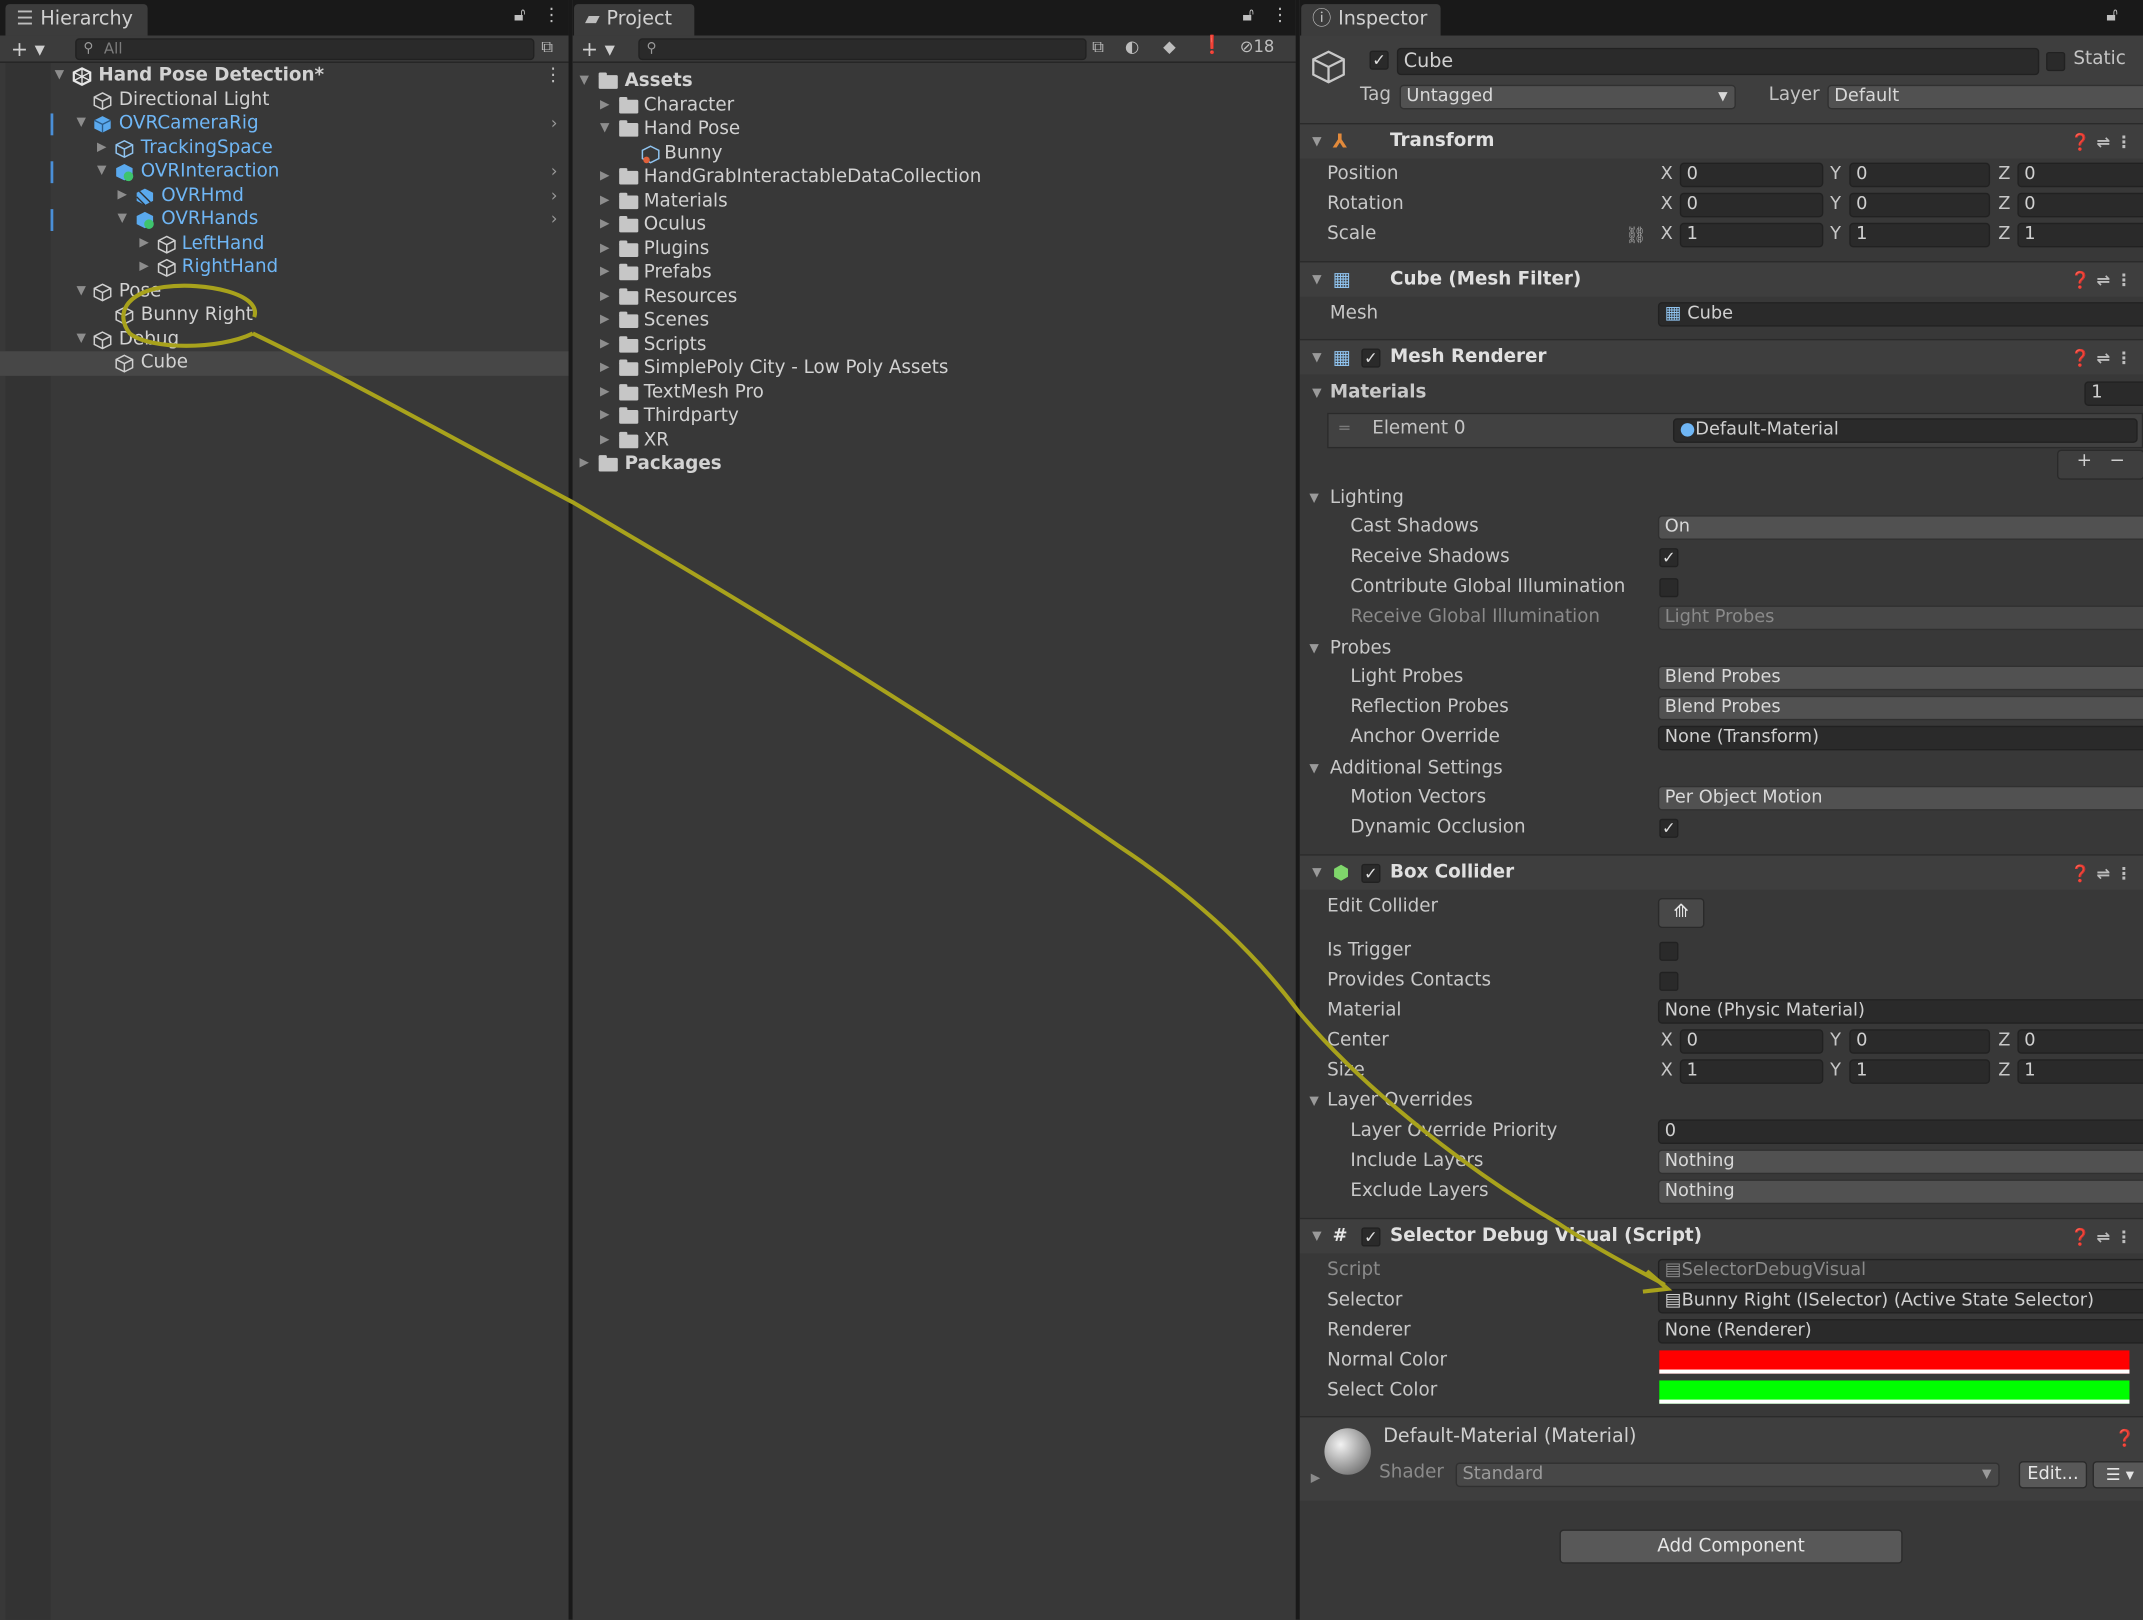  I want to click on collider-material-field: None (Physic Material), so click(1900, 1011).